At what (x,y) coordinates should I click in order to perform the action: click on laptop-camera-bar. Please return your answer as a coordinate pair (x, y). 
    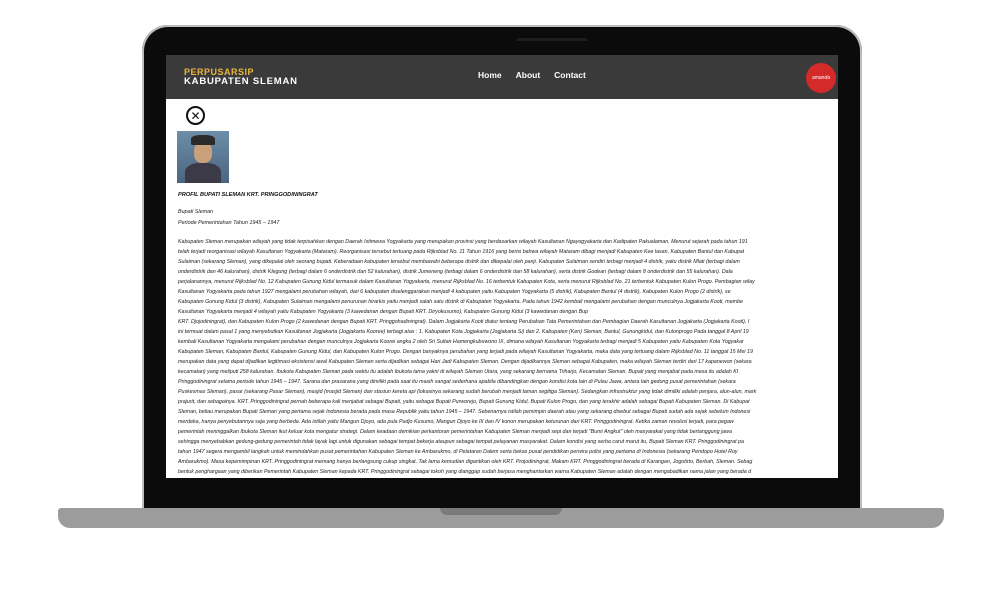
    Looking at the image, I should click on (552, 39).